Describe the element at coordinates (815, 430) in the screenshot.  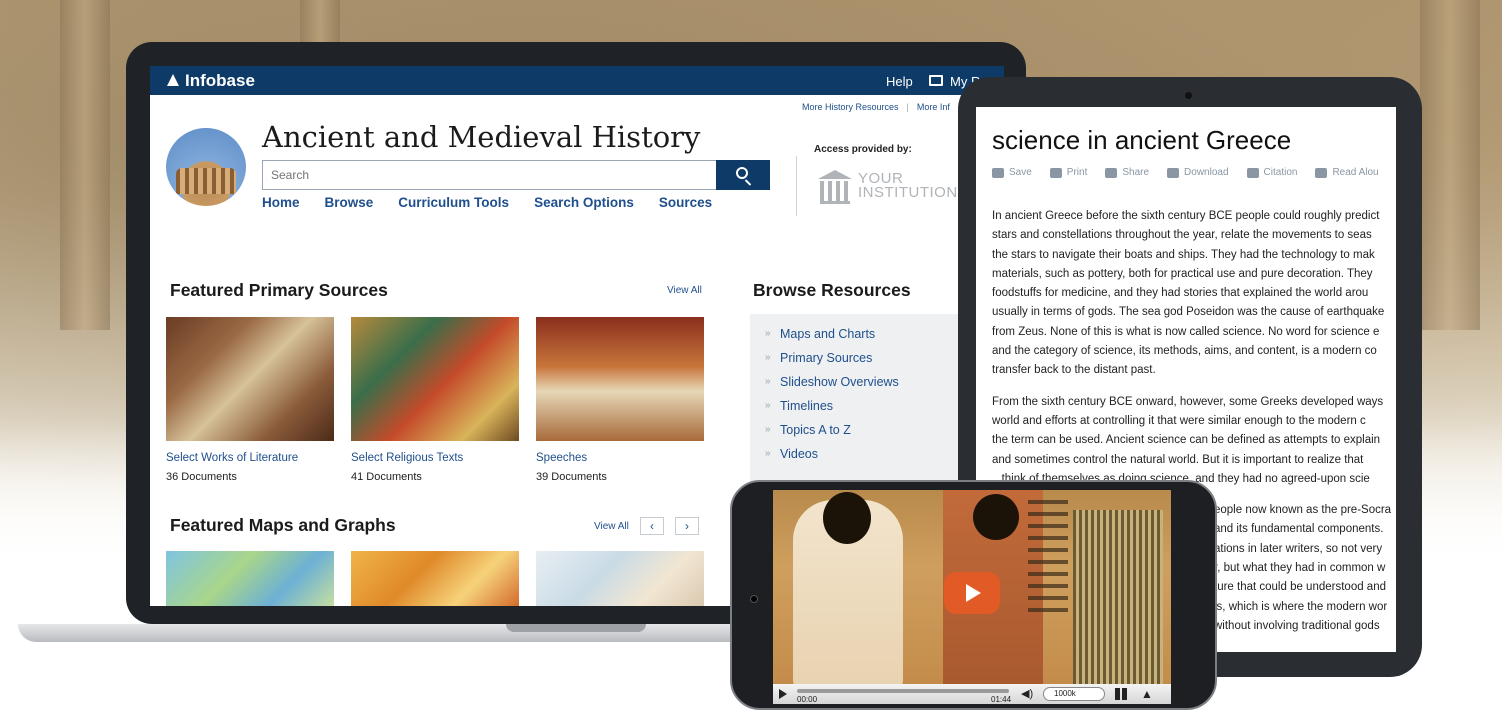
I see `browse-item-topics-a-to-z: Topics A to Z` at that location.